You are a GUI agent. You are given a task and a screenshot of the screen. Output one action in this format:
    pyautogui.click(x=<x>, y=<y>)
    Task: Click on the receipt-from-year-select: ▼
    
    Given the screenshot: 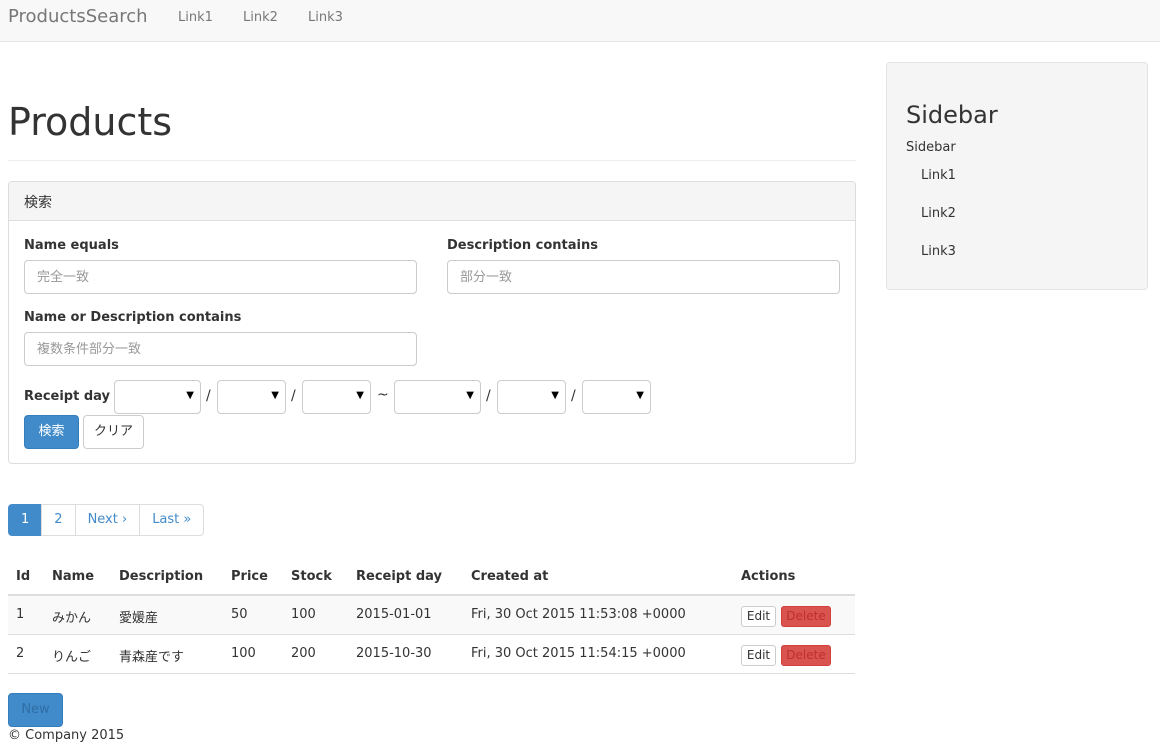 What is the action you would take?
    pyautogui.click(x=157, y=397)
    